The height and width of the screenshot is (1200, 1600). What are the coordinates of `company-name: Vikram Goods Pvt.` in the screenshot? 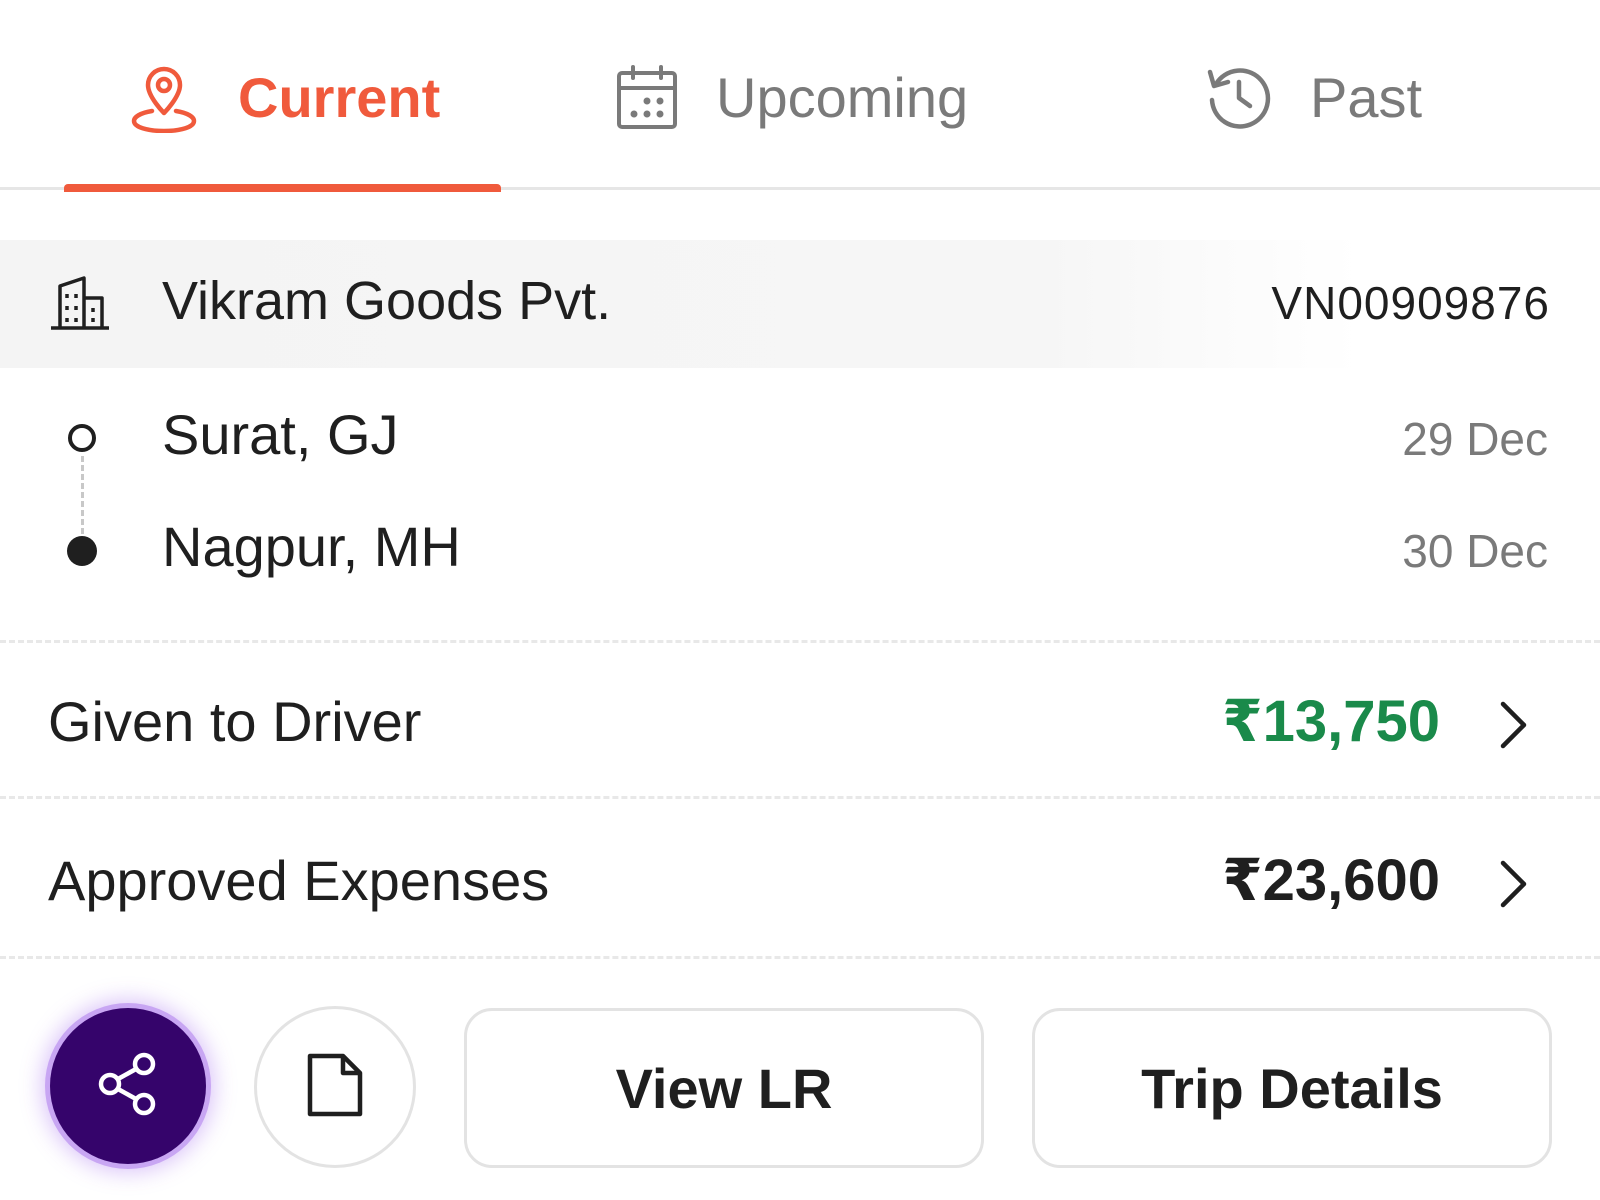 It's located at (387, 301).